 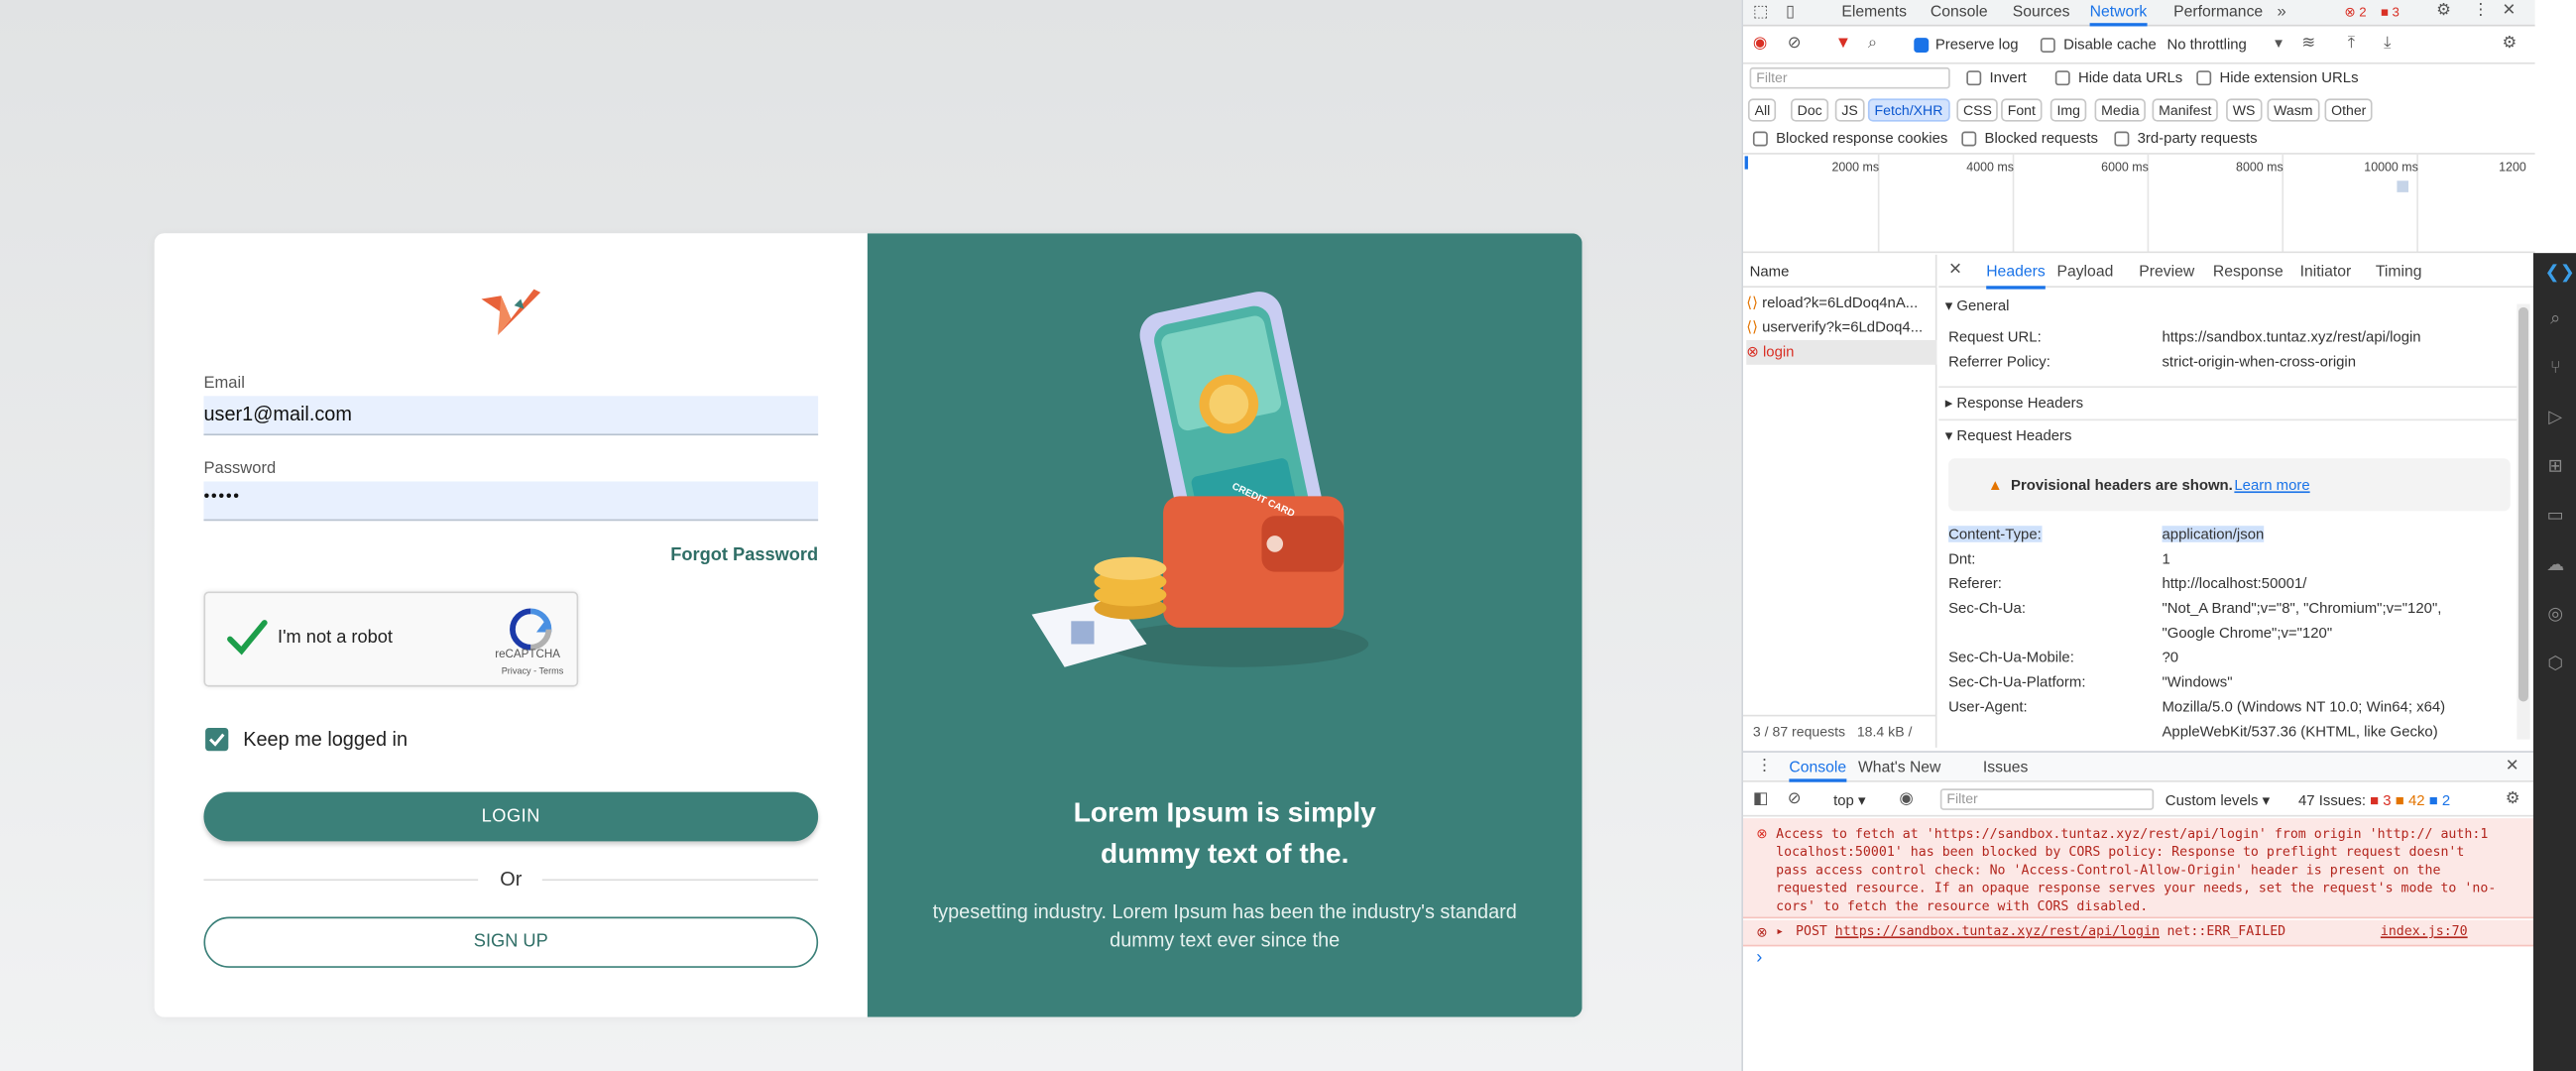 I want to click on timeline-icon: ◎, so click(x=2556, y=616).